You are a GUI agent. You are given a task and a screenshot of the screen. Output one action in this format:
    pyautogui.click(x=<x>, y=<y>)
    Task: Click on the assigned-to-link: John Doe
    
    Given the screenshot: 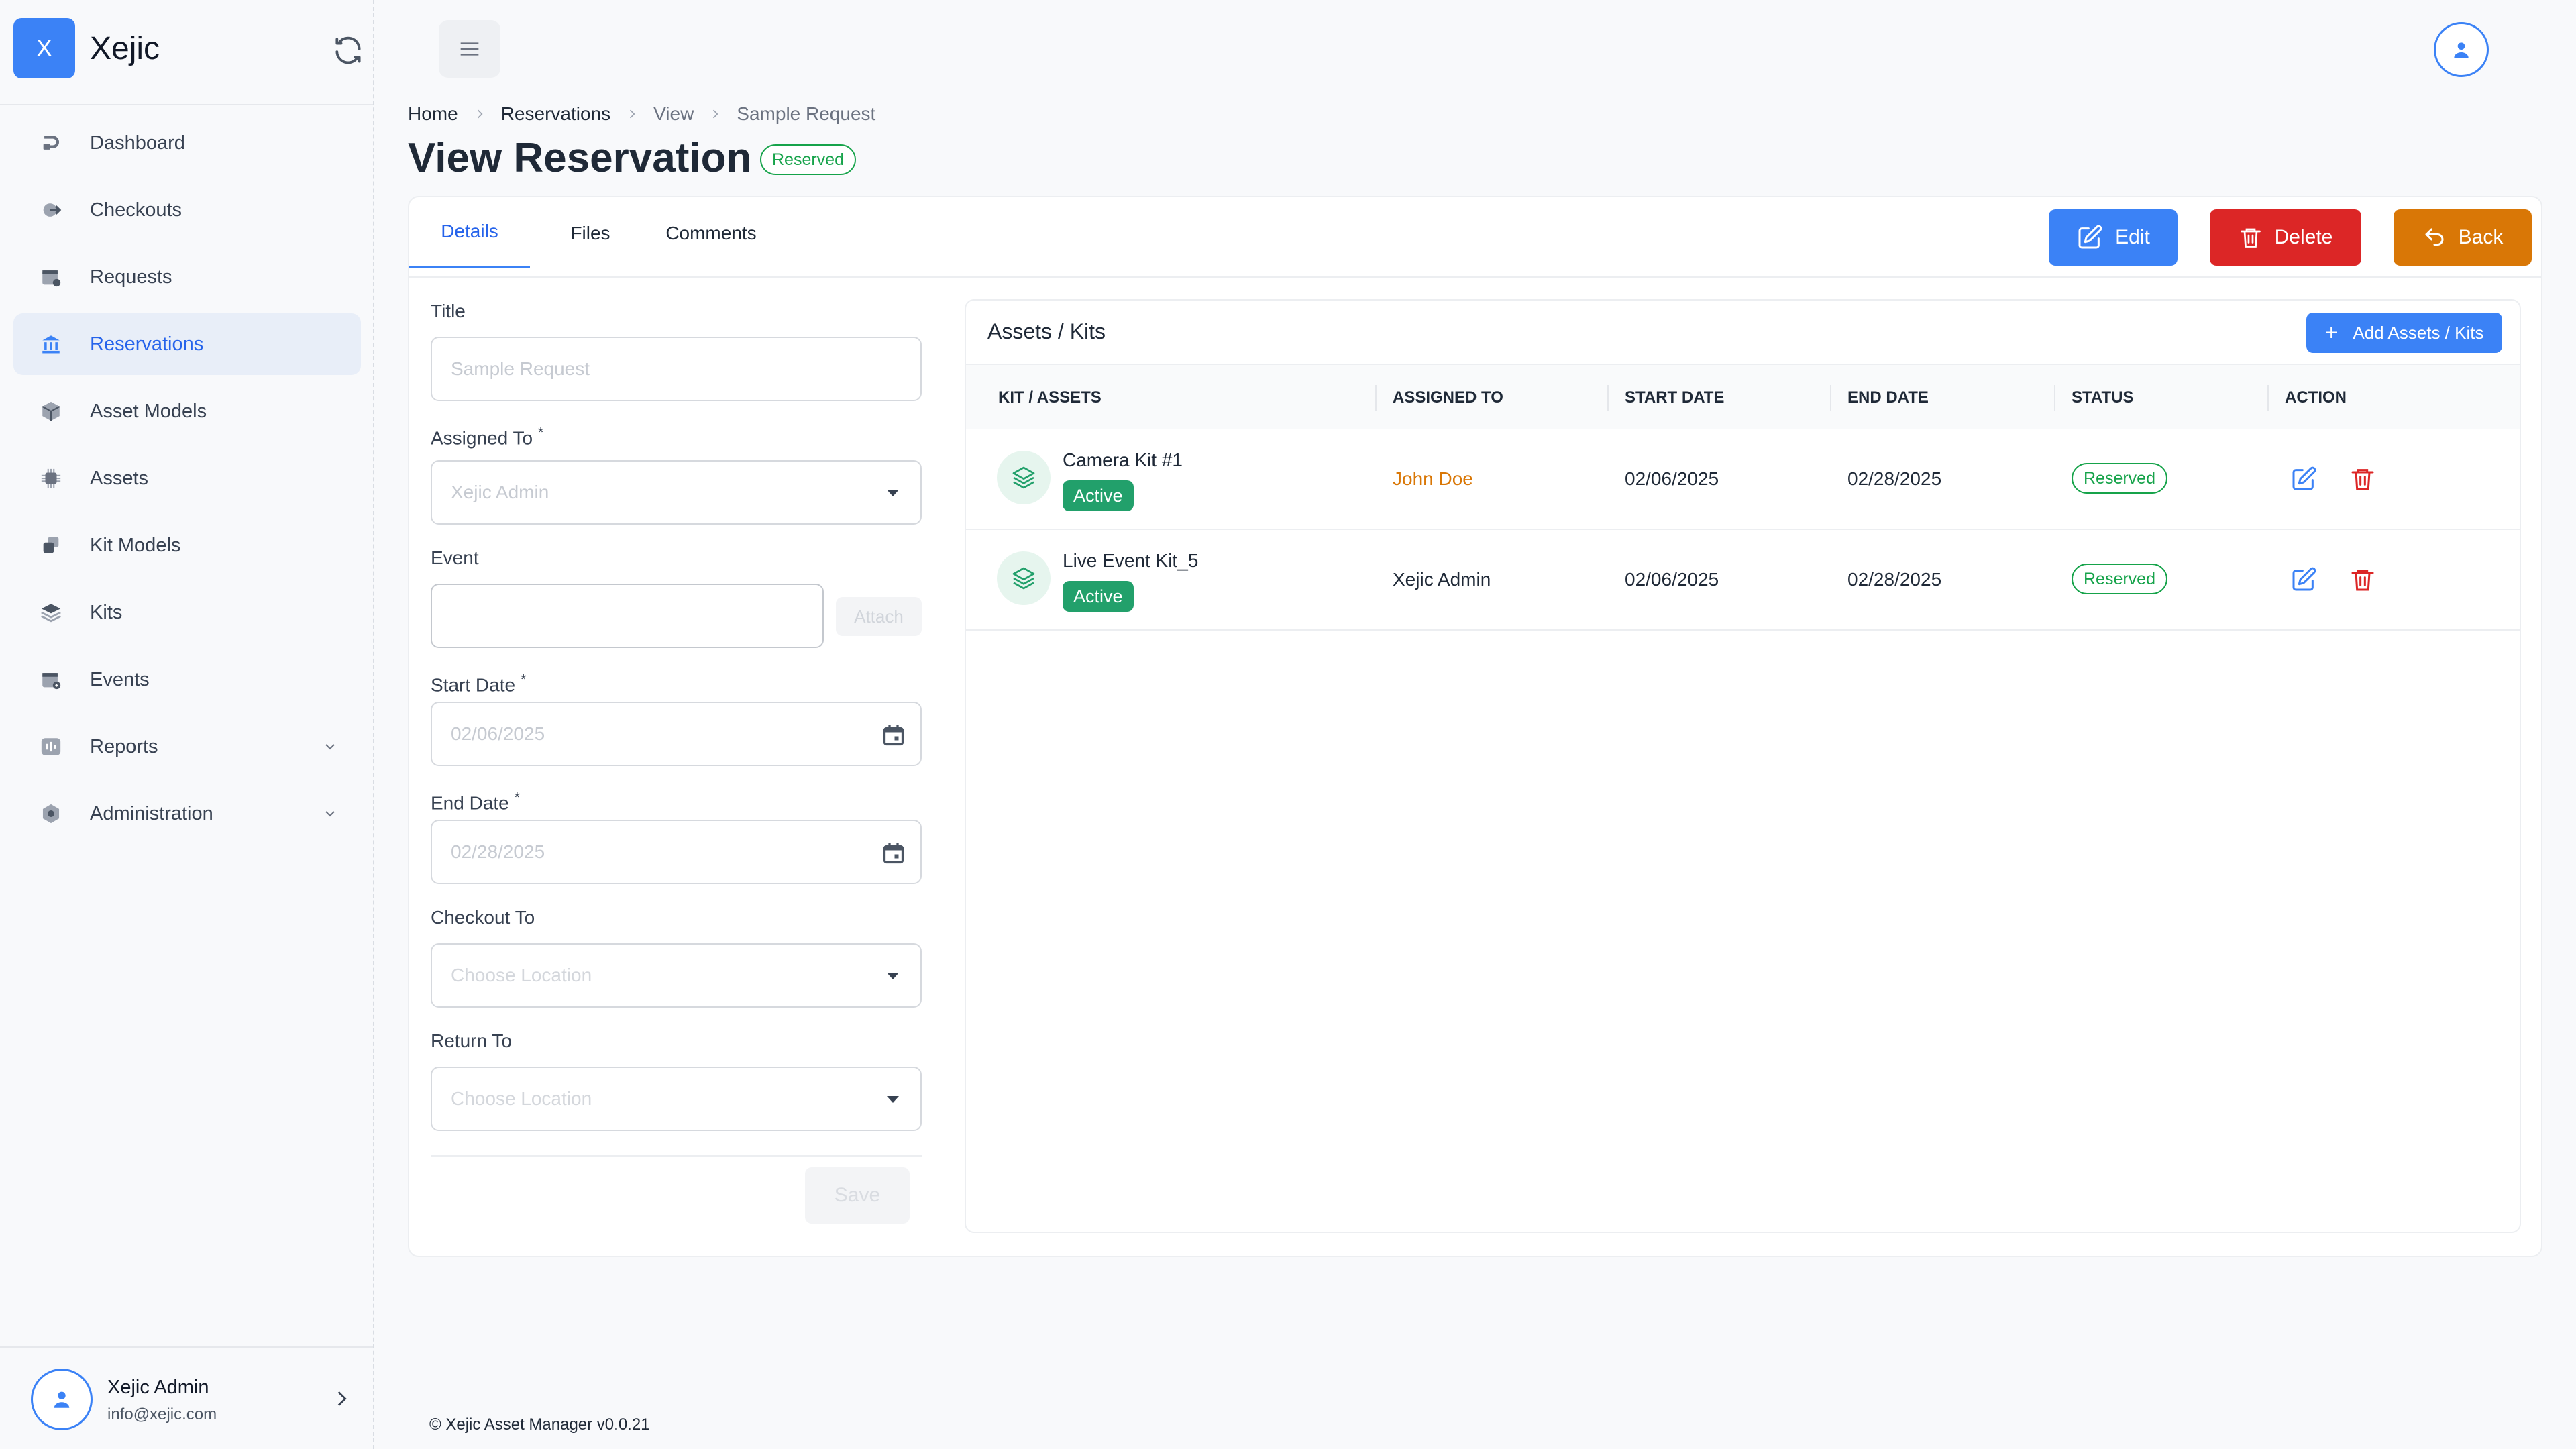 What is the action you would take?
    pyautogui.click(x=1433, y=479)
    